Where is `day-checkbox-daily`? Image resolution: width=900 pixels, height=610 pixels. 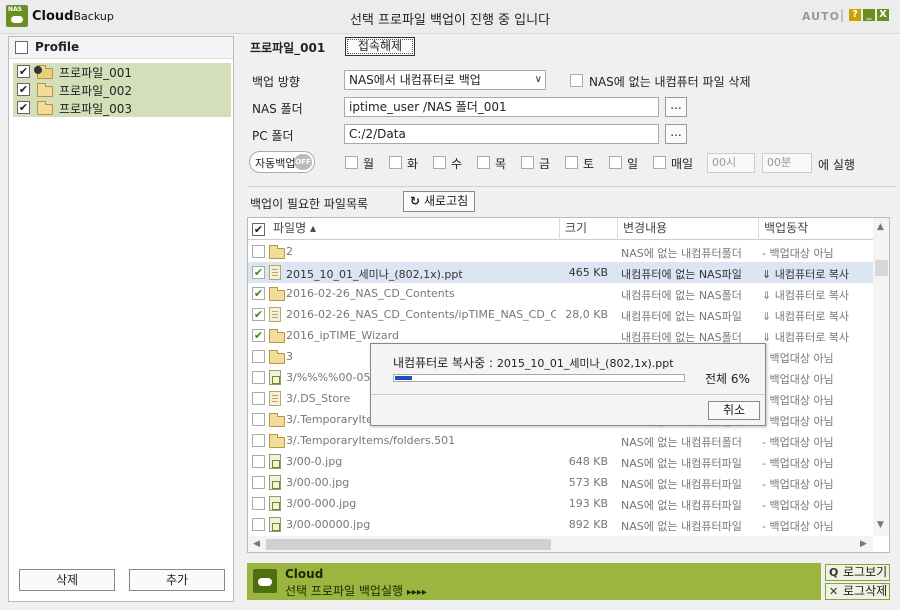
day-checkbox-daily is located at coordinates (659, 162).